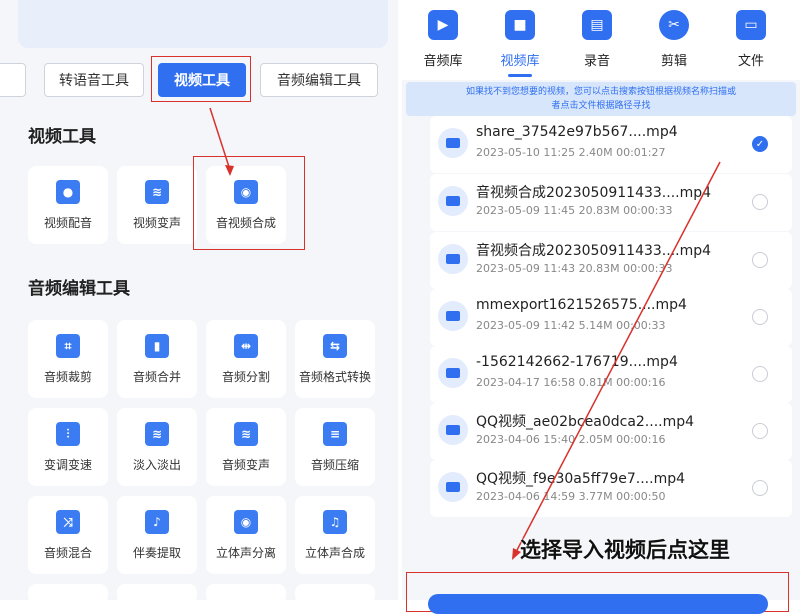  What do you see at coordinates (229, 170) in the screenshot?
I see `arrow-head-left` at bounding box center [229, 170].